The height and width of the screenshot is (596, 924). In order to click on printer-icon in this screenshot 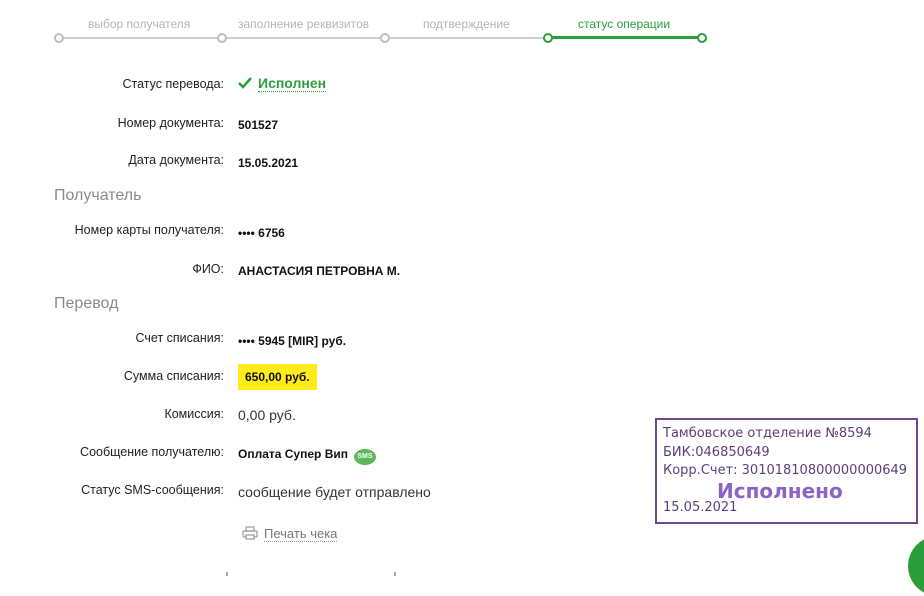, I will do `click(250, 533)`.